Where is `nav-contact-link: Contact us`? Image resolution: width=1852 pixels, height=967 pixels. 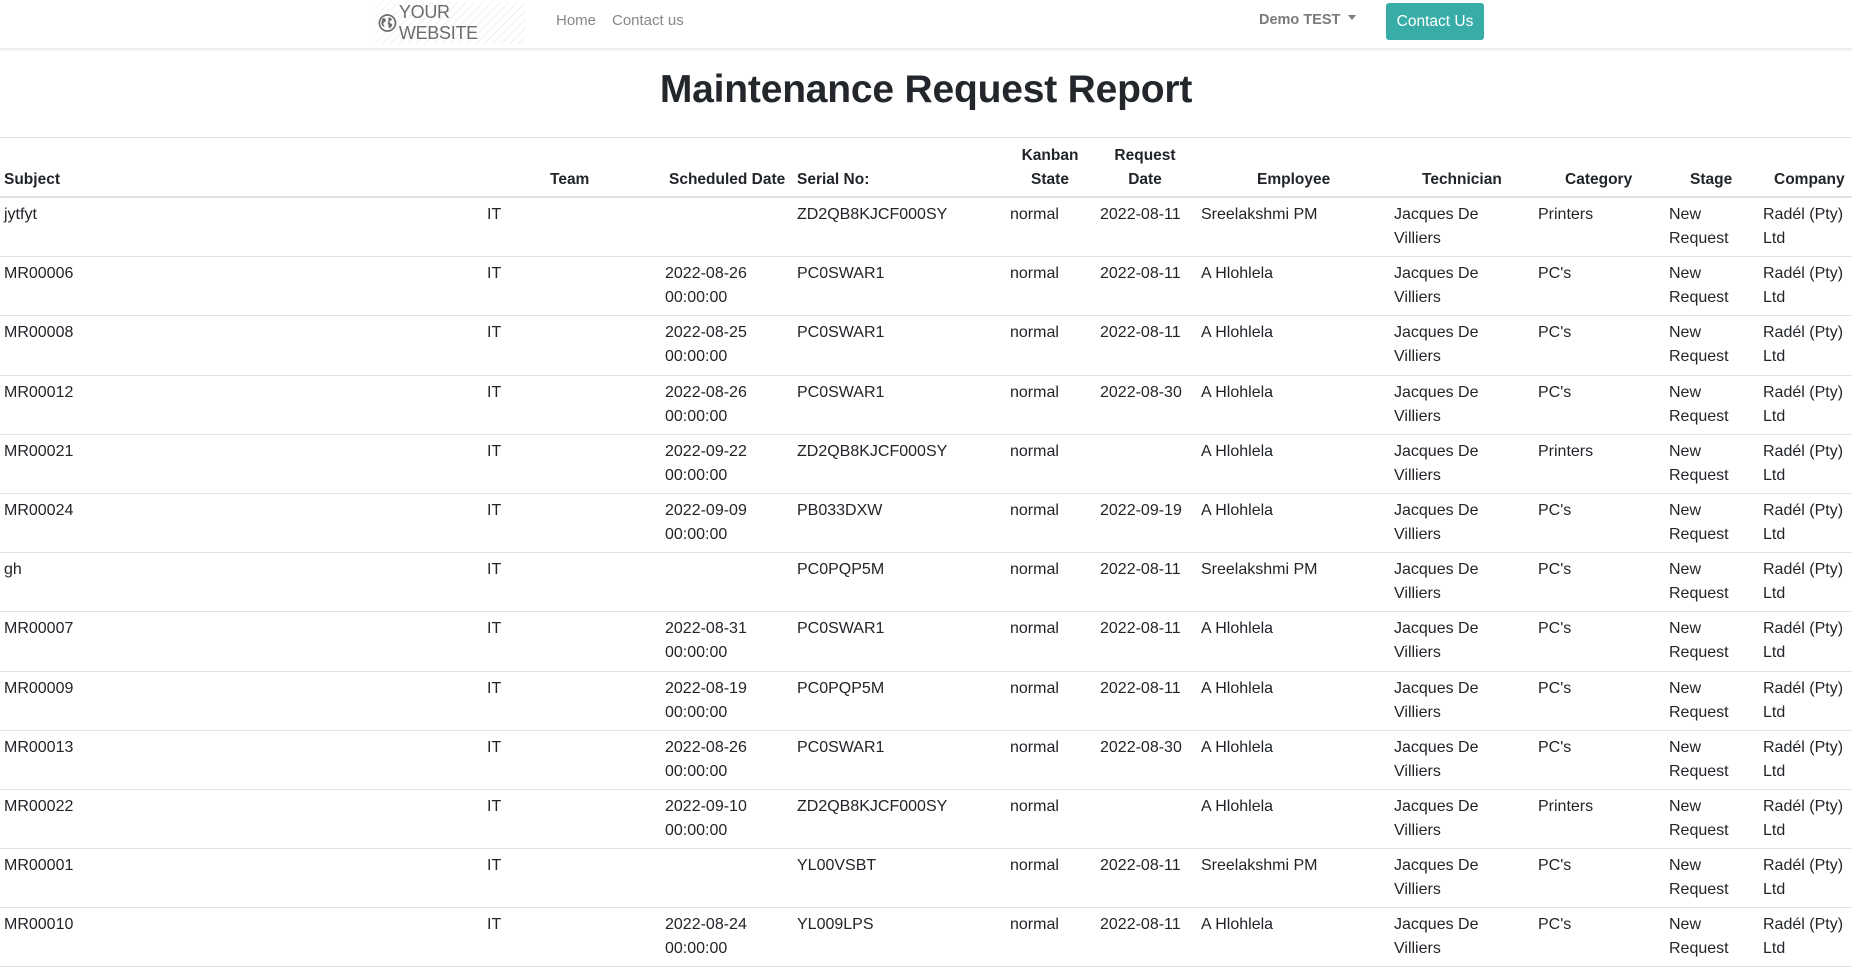 nav-contact-link: Contact us is located at coordinates (648, 20).